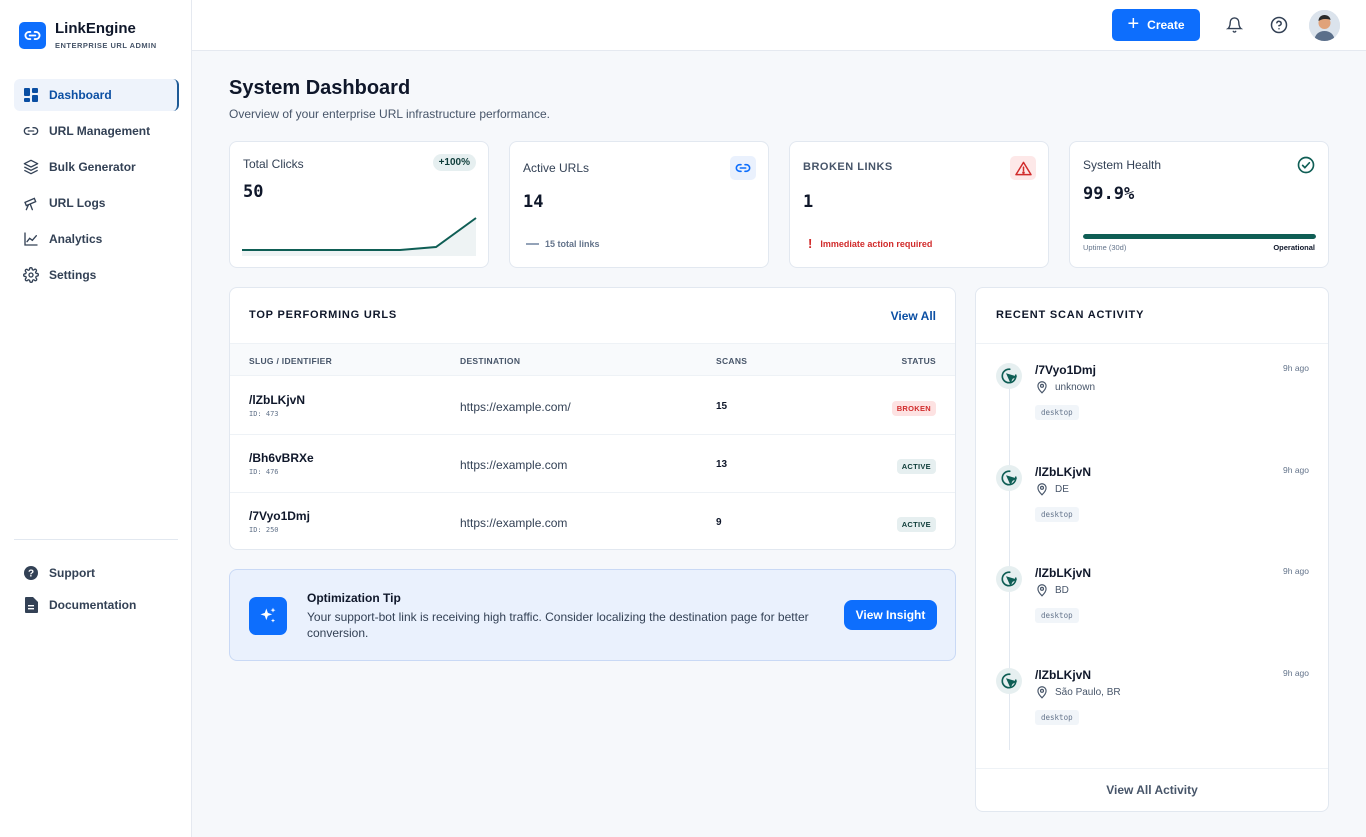 This screenshot has width=1366, height=837. I want to click on activity-item: /lZbLKjvN 9h ago BD desktop, so click(1152, 611).